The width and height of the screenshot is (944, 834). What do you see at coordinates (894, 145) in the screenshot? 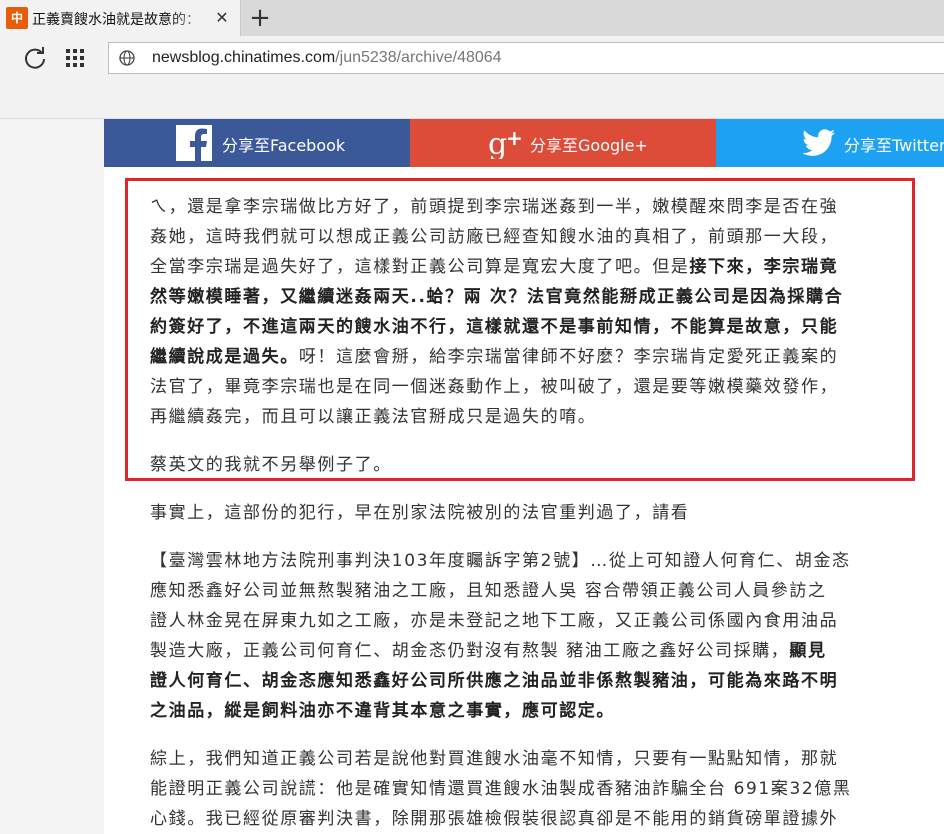
I see `share-twitter-label: 分享至Twitter` at bounding box center [894, 145].